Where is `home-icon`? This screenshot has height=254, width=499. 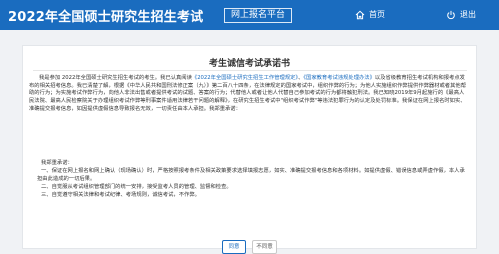
home-icon is located at coordinates (360, 14).